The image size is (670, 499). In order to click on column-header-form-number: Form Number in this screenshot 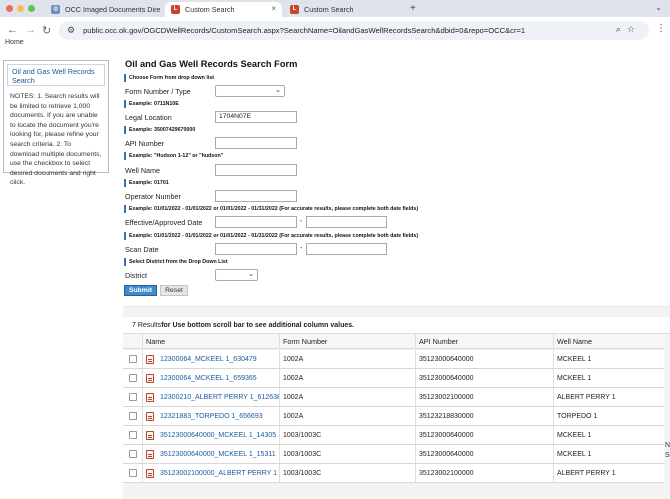, I will do `click(347, 341)`.